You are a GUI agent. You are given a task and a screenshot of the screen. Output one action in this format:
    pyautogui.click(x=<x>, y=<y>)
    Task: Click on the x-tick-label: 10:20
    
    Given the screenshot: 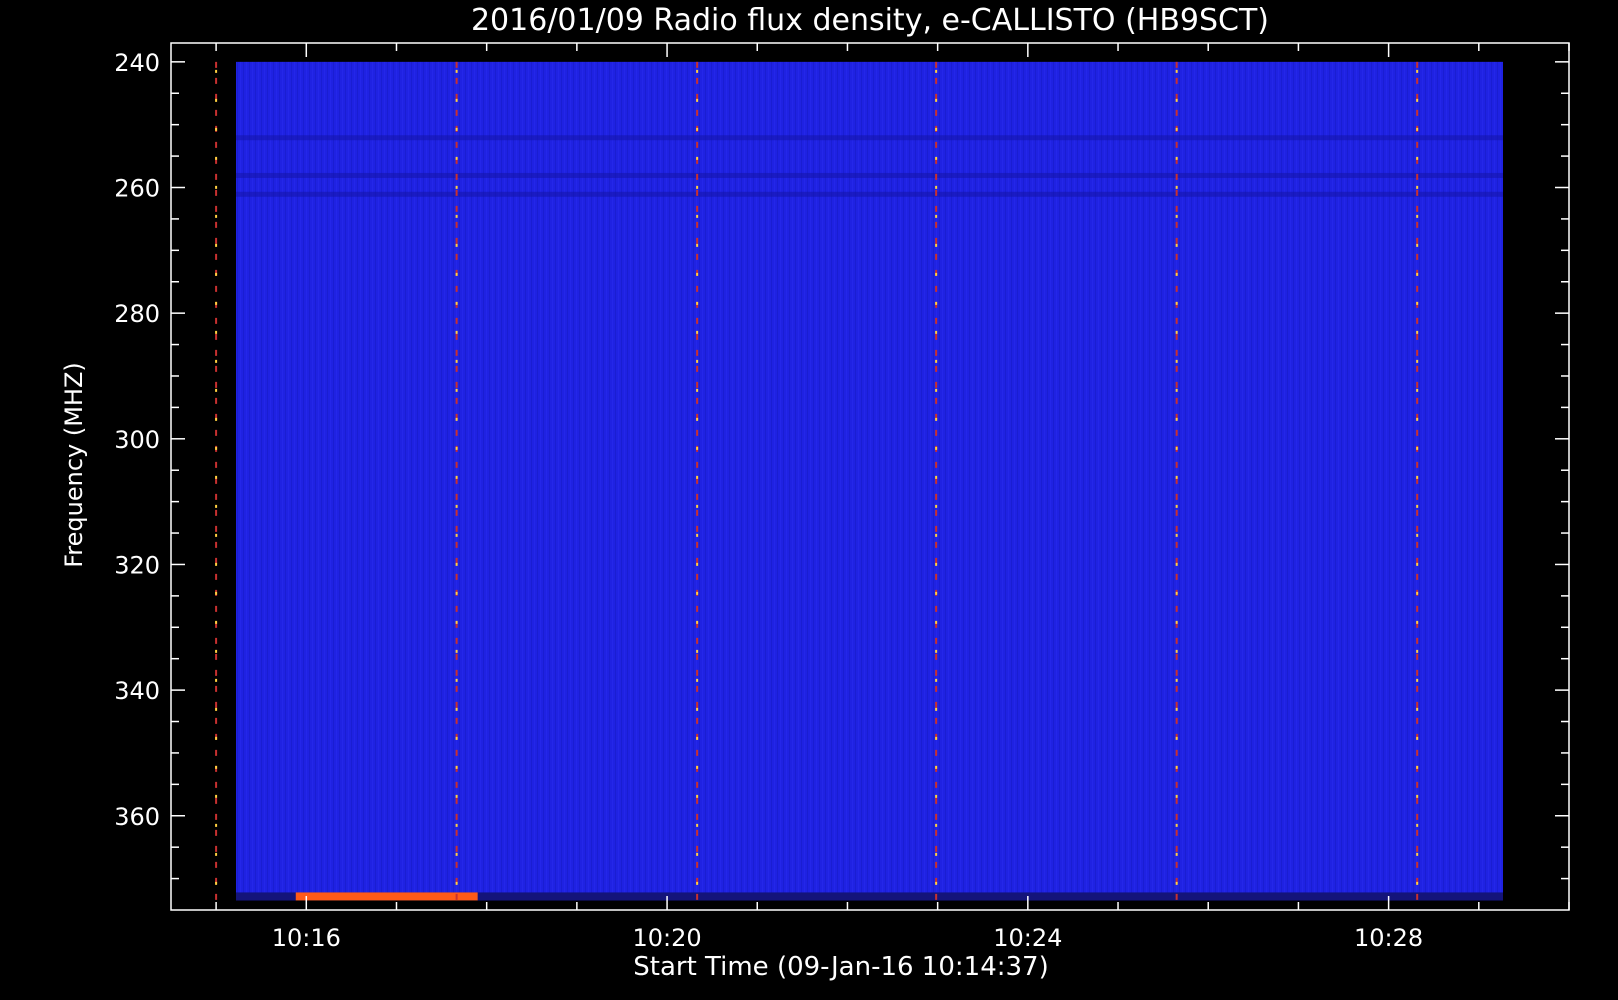 What is the action you would take?
    pyautogui.click(x=666, y=938)
    